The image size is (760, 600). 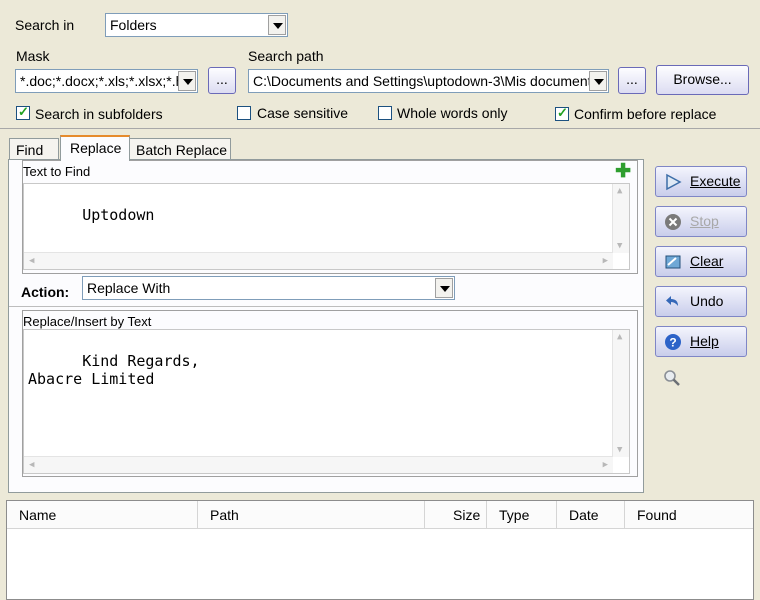 I want to click on confirm-replace-label: Confirm before replace, so click(x=645, y=114).